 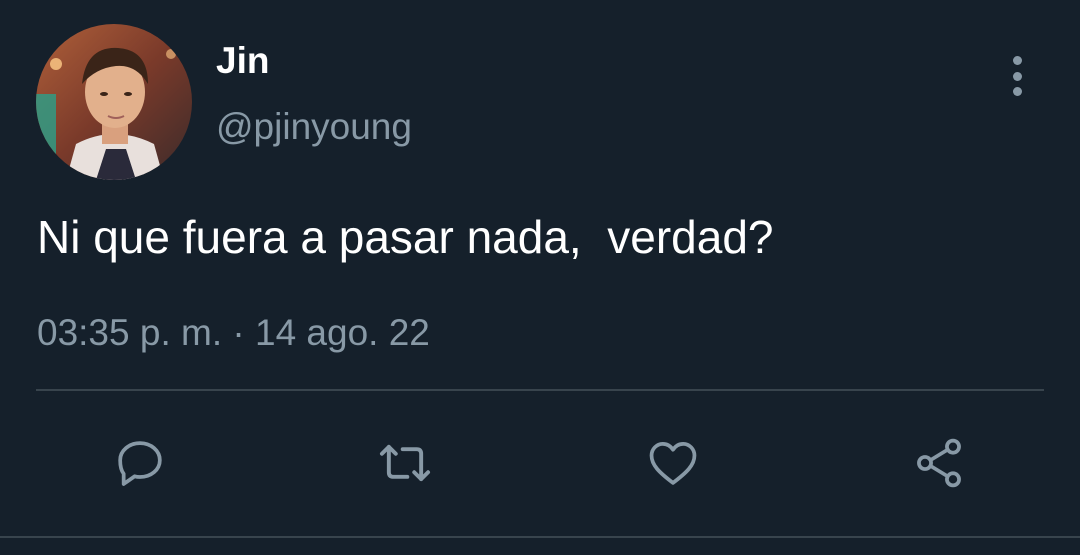 I want to click on retweet-icon, so click(x=405, y=463).